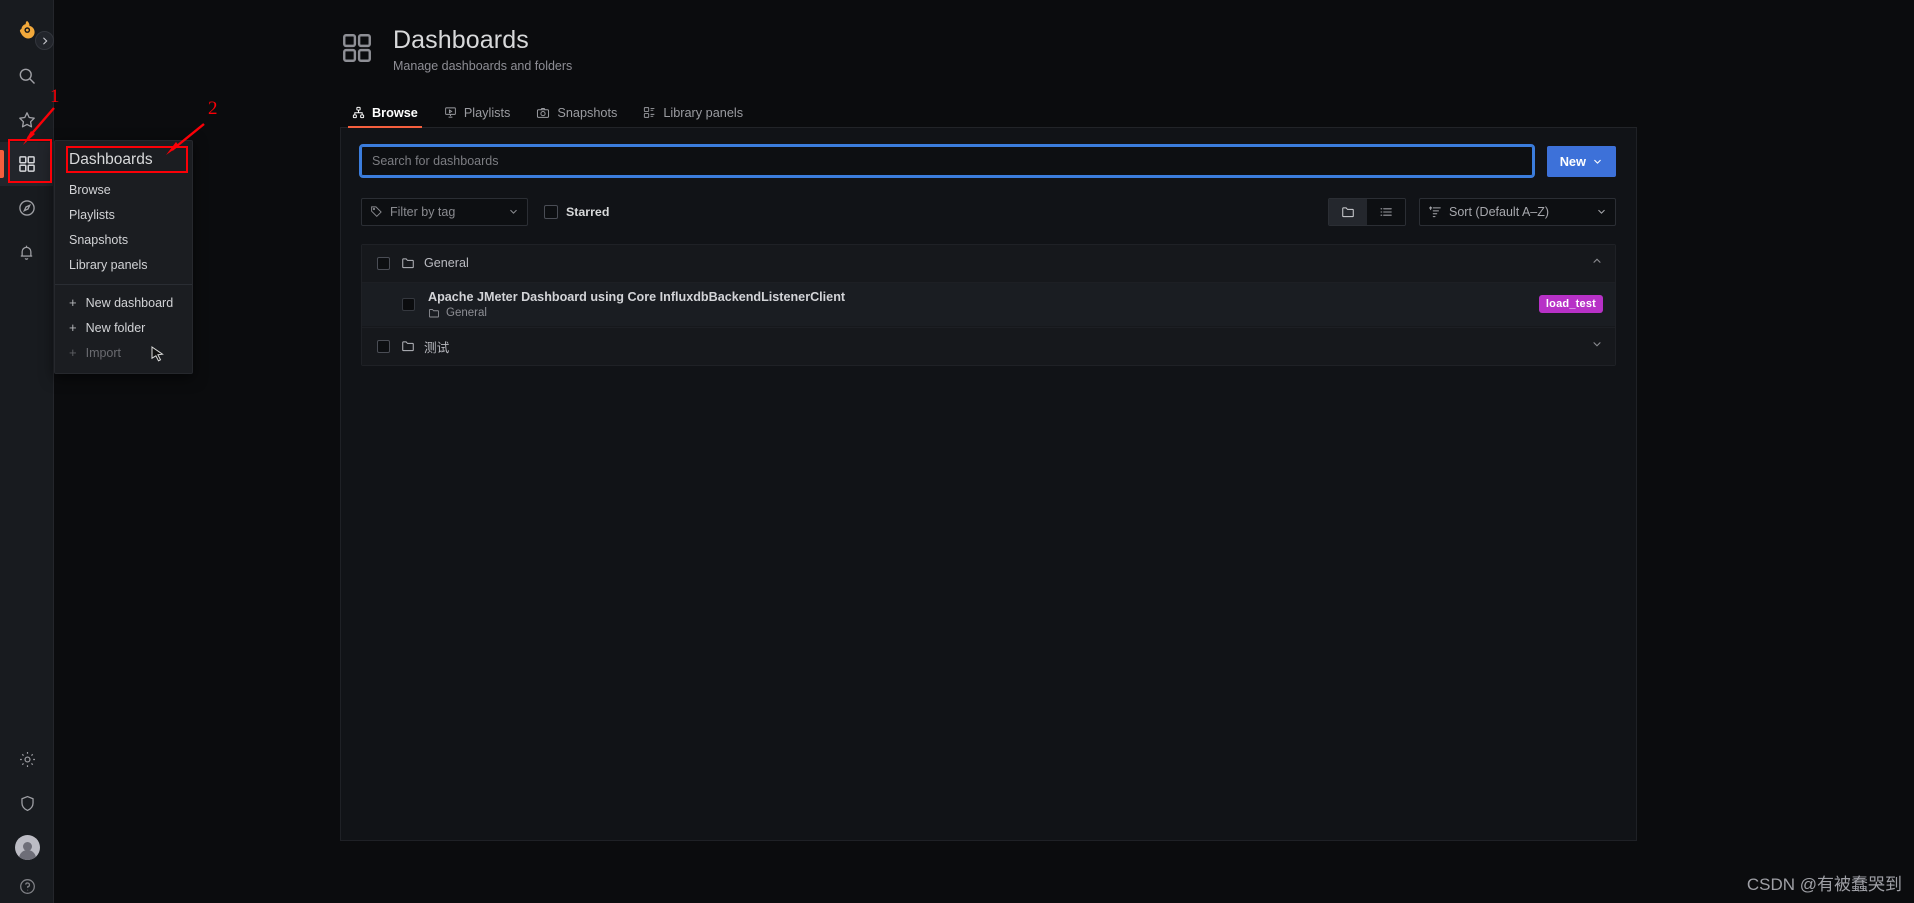  Describe the element at coordinates (27, 120) in the screenshot. I see `star-icon` at that location.